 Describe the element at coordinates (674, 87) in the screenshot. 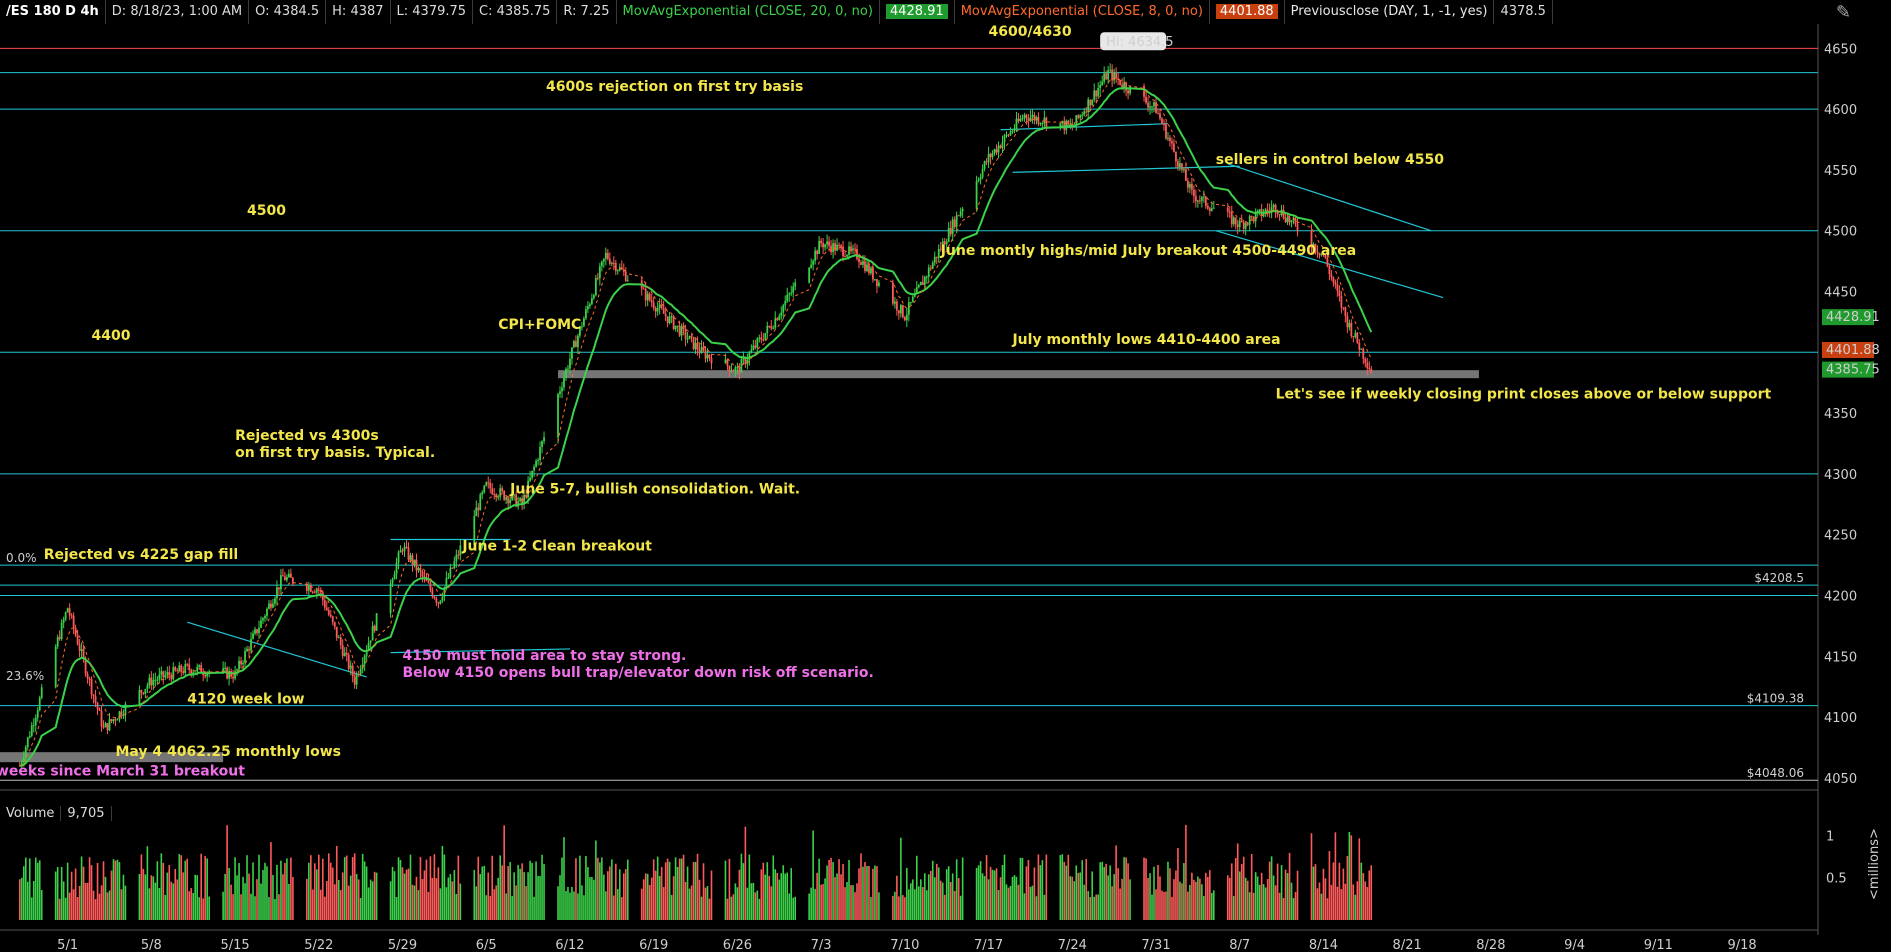

I see `annotation: 4600s rejection on first try basis` at that location.